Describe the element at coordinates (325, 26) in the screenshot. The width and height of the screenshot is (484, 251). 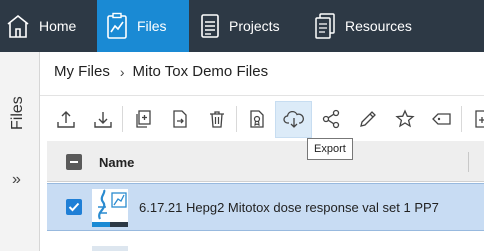
I see `resources-icon` at that location.